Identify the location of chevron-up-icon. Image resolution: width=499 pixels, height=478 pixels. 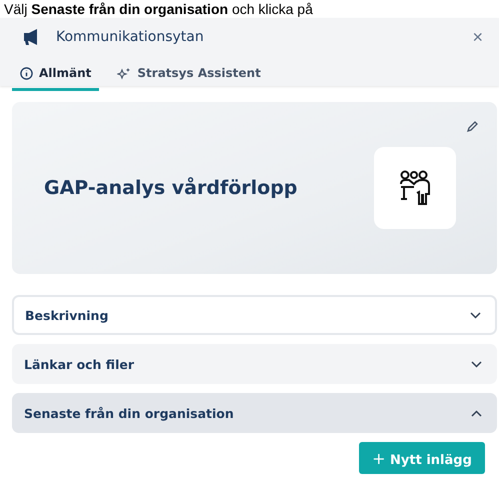
(476, 413).